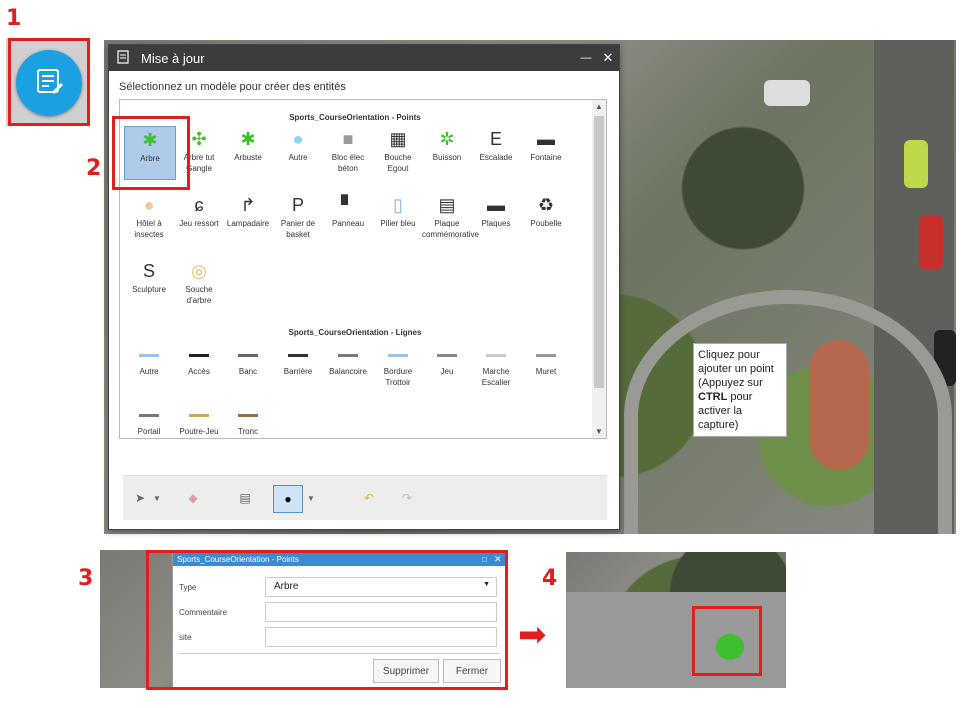 Image resolution: width=964 pixels, height=708 pixels. What do you see at coordinates (199, 295) in the screenshot?
I see `template-label: Souche d'arbre` at bounding box center [199, 295].